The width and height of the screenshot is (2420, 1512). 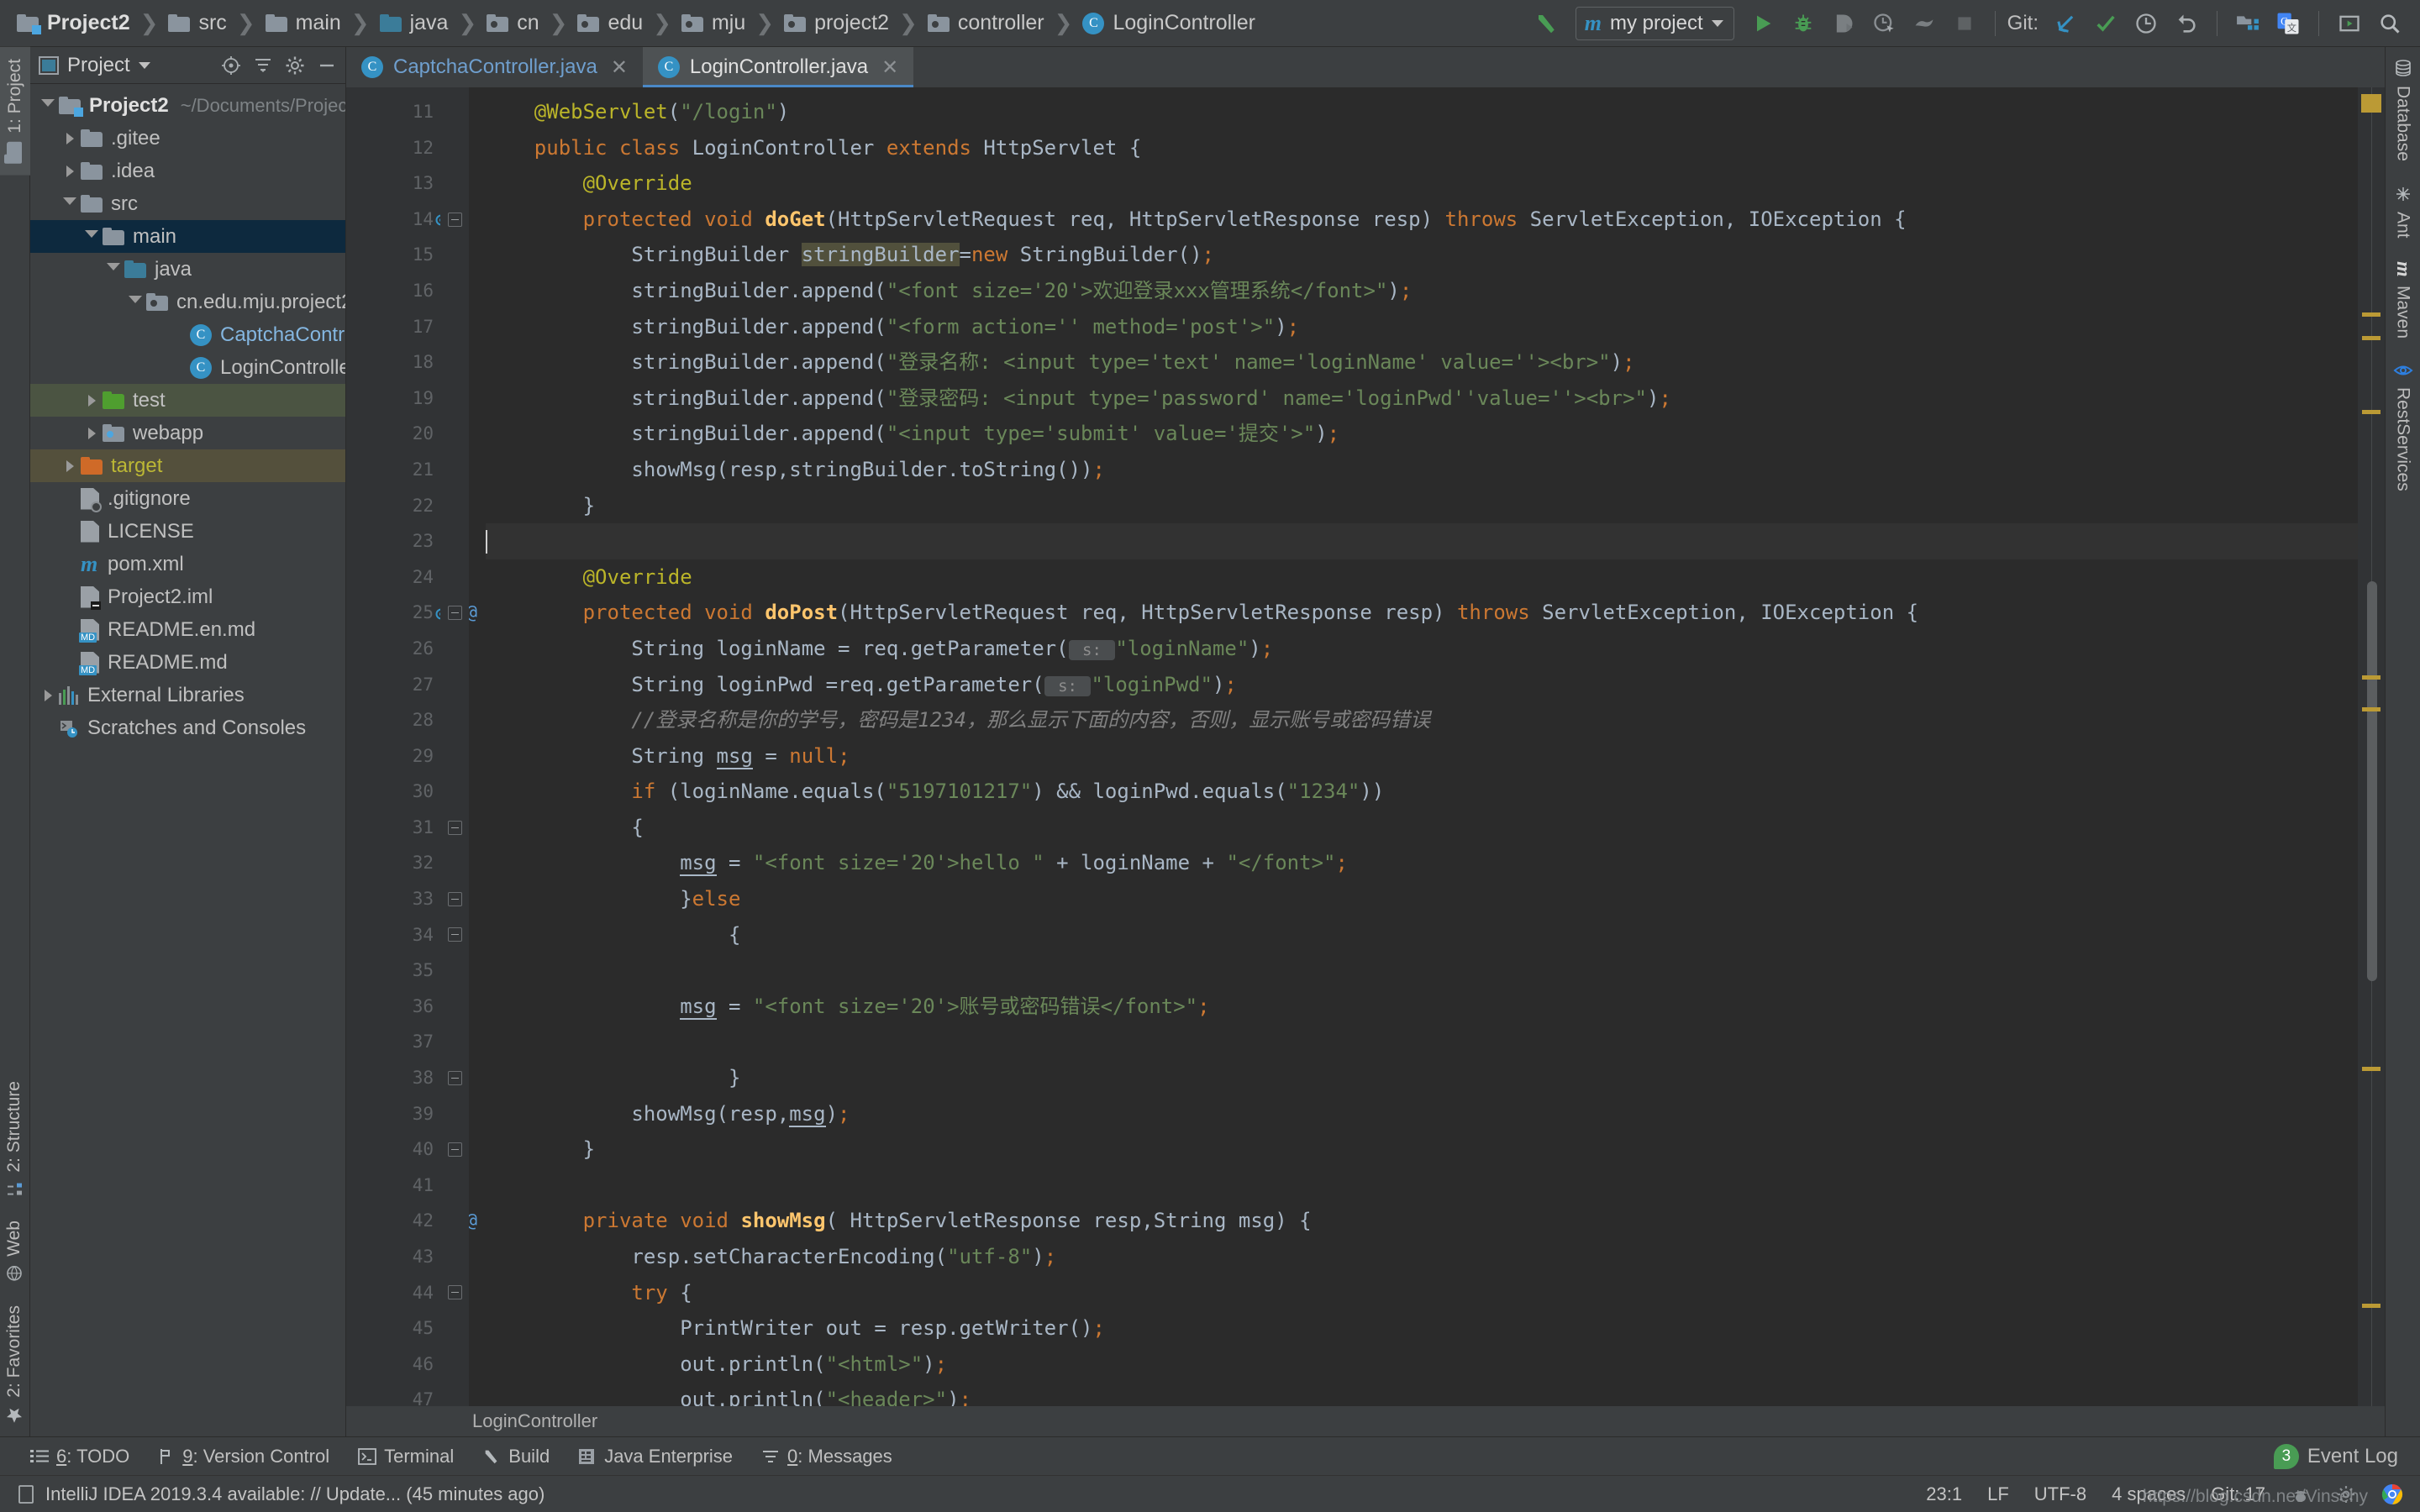 What do you see at coordinates (187, 596) in the screenshot?
I see `tree-item-project2-iml: Project2.iml` at bounding box center [187, 596].